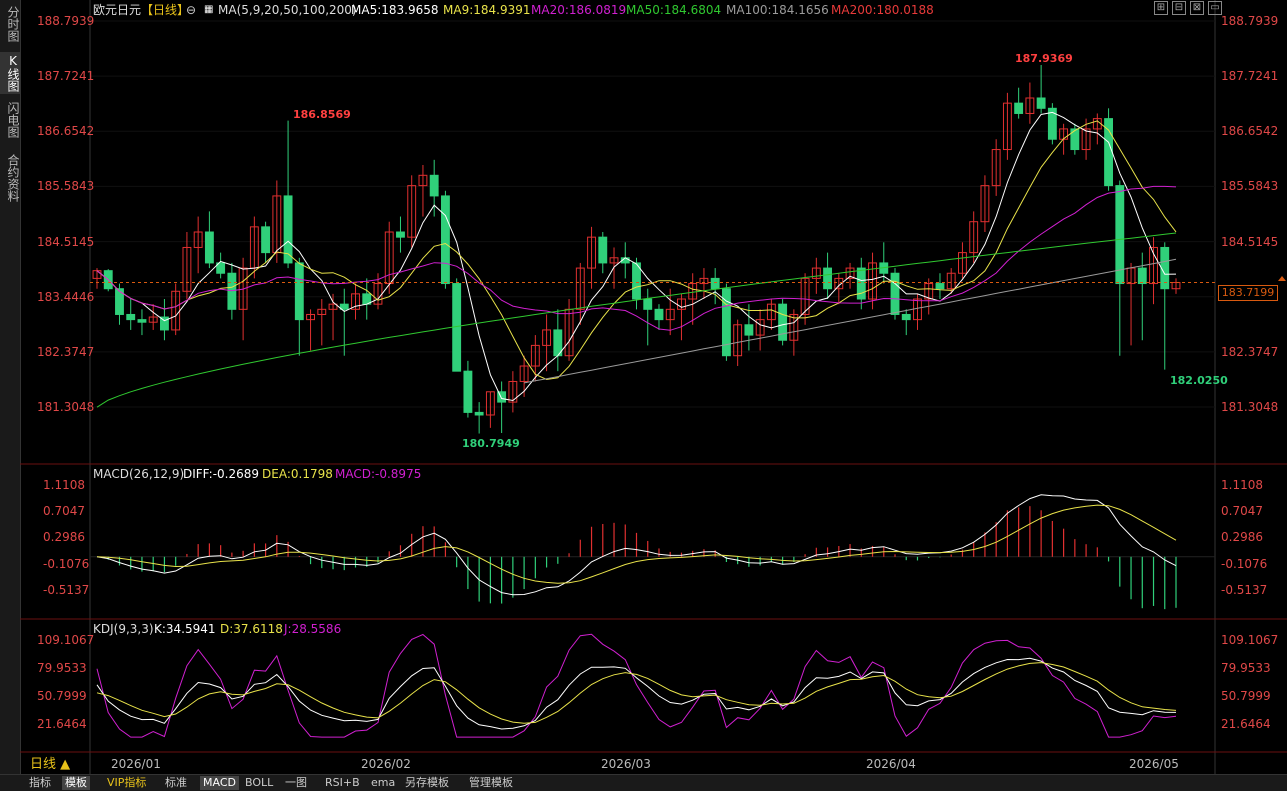  Describe the element at coordinates (64, 537) in the screenshot. I see `macd-tick-left: 0.2986` at that location.